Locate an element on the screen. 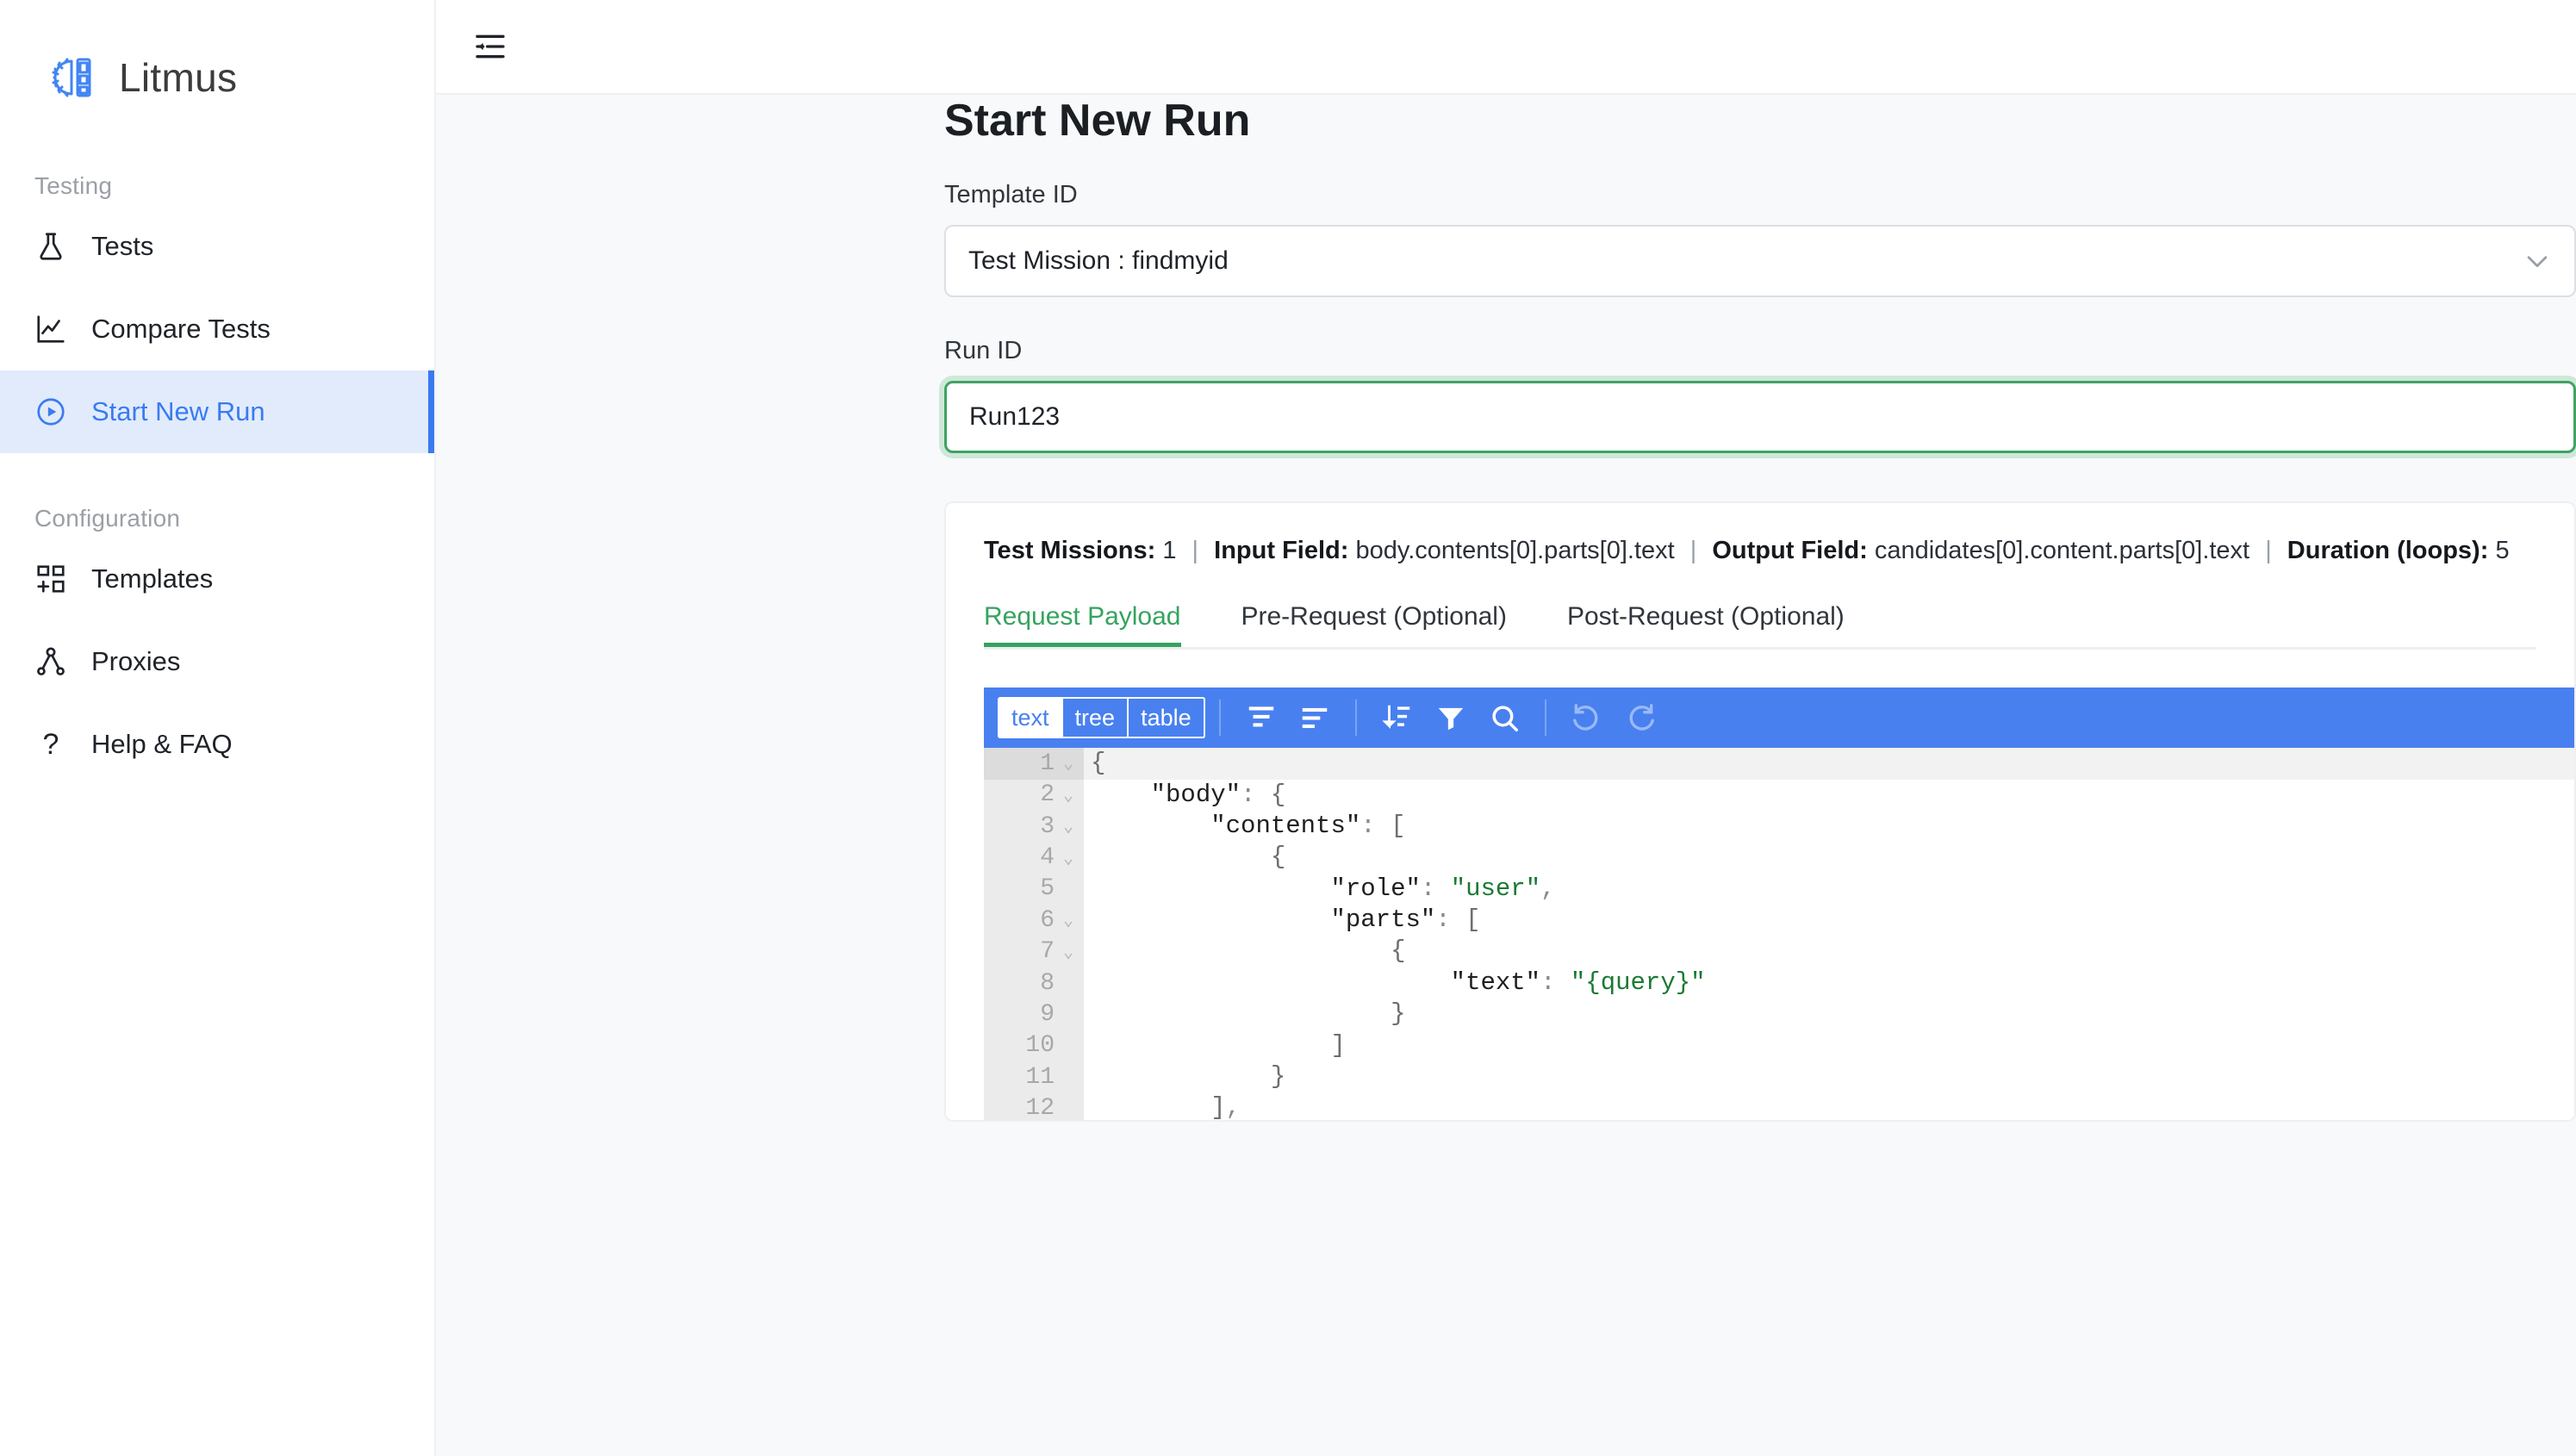 The height and width of the screenshot is (1456, 2576). editor-mode-tree: tree is located at coordinates (1095, 718).